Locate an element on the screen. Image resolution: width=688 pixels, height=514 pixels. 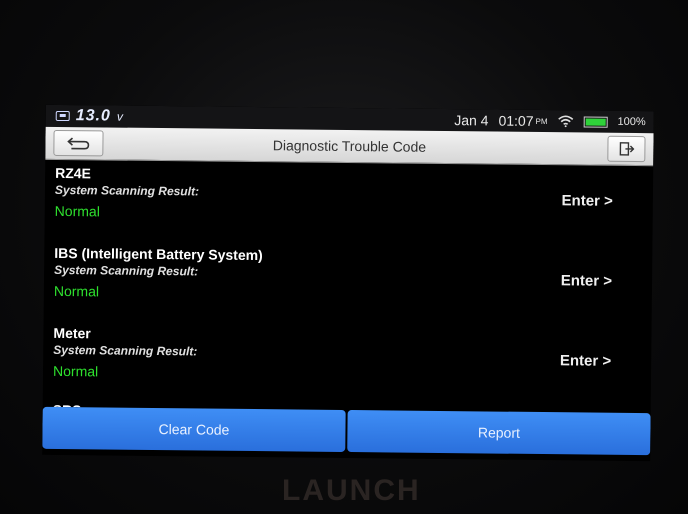
voltage-value: 13.0 is located at coordinates (93, 116).